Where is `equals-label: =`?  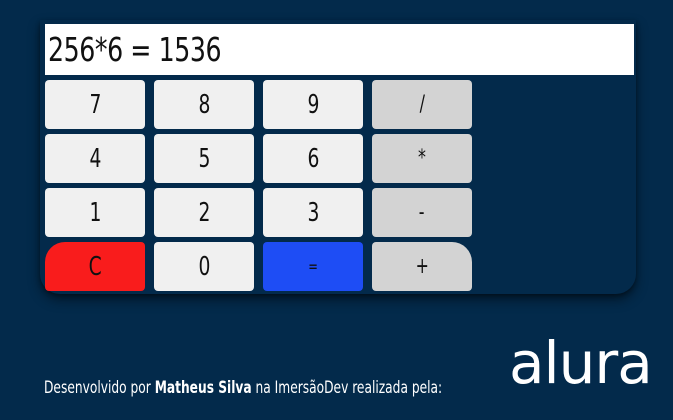 equals-label: = is located at coordinates (313, 266).